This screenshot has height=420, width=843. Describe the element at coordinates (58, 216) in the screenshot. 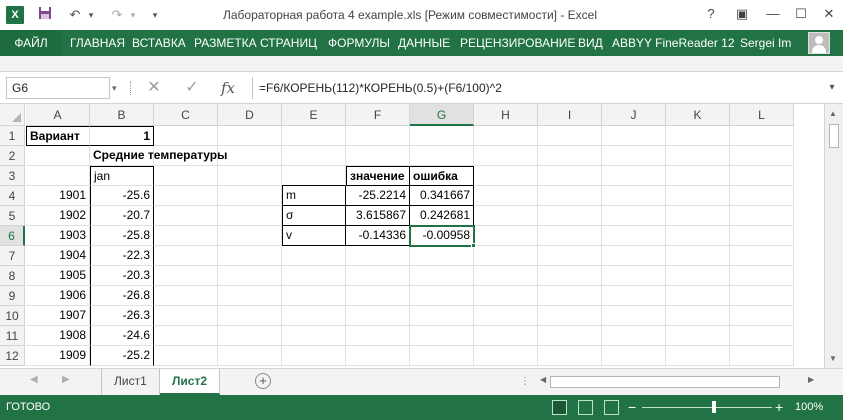

I see `cell-a5: 1902` at that location.